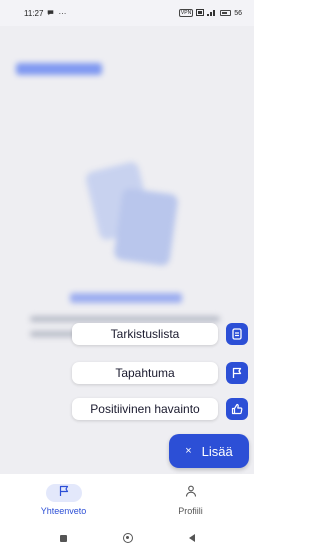 This screenshot has width=320, height=552. What do you see at coordinates (188, 451) in the screenshot?
I see `close-icon: ×` at bounding box center [188, 451].